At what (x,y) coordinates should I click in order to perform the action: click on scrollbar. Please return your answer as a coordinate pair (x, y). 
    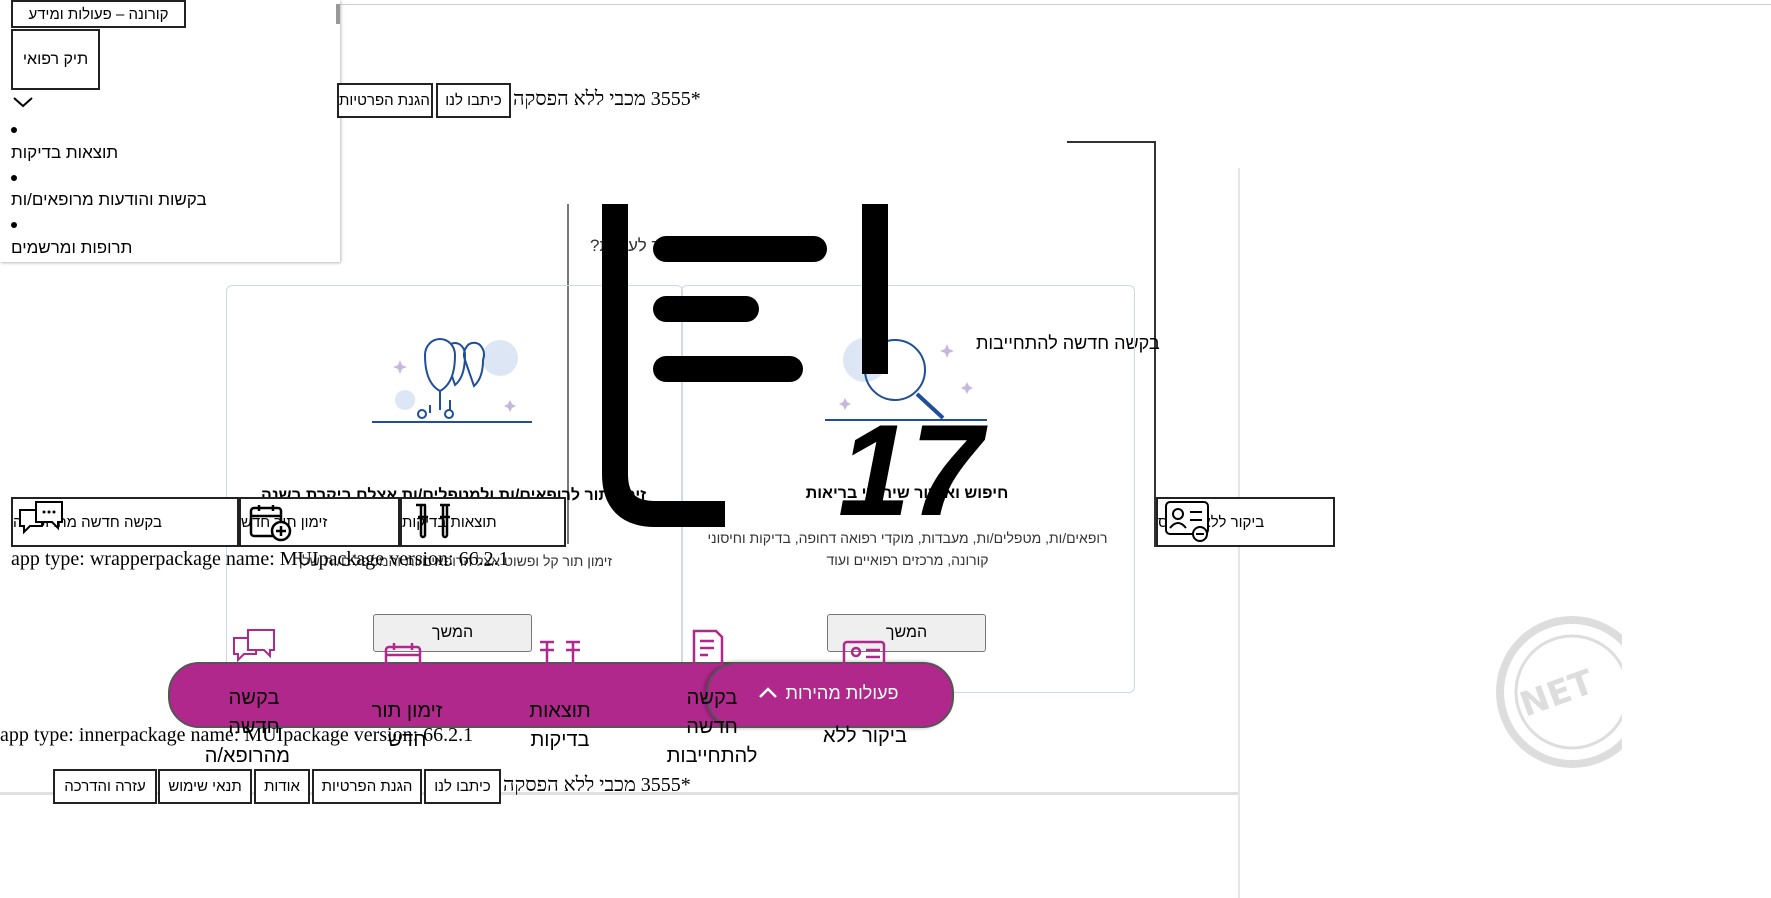
    Looking at the image, I should click on (338, 14).